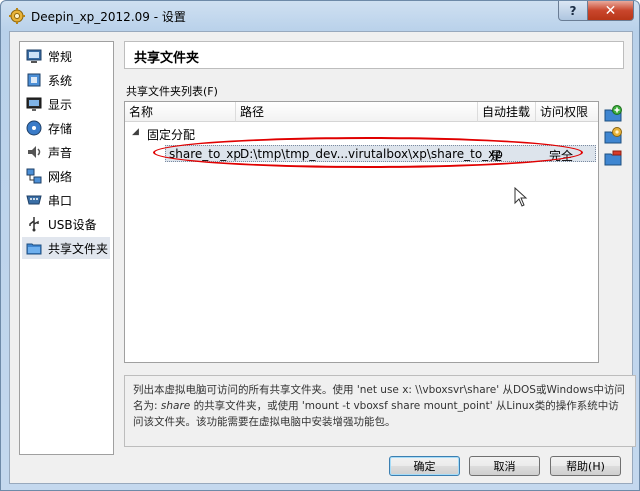  What do you see at coordinates (180, 112) in the screenshot?
I see `column-header-name: 名称` at bounding box center [180, 112].